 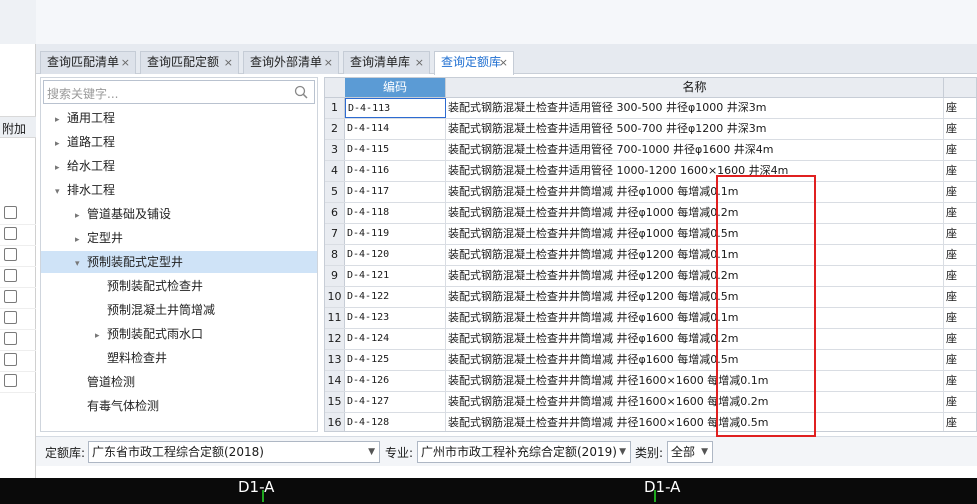 I want to click on code-cell: D-4-115, so click(x=395, y=150).